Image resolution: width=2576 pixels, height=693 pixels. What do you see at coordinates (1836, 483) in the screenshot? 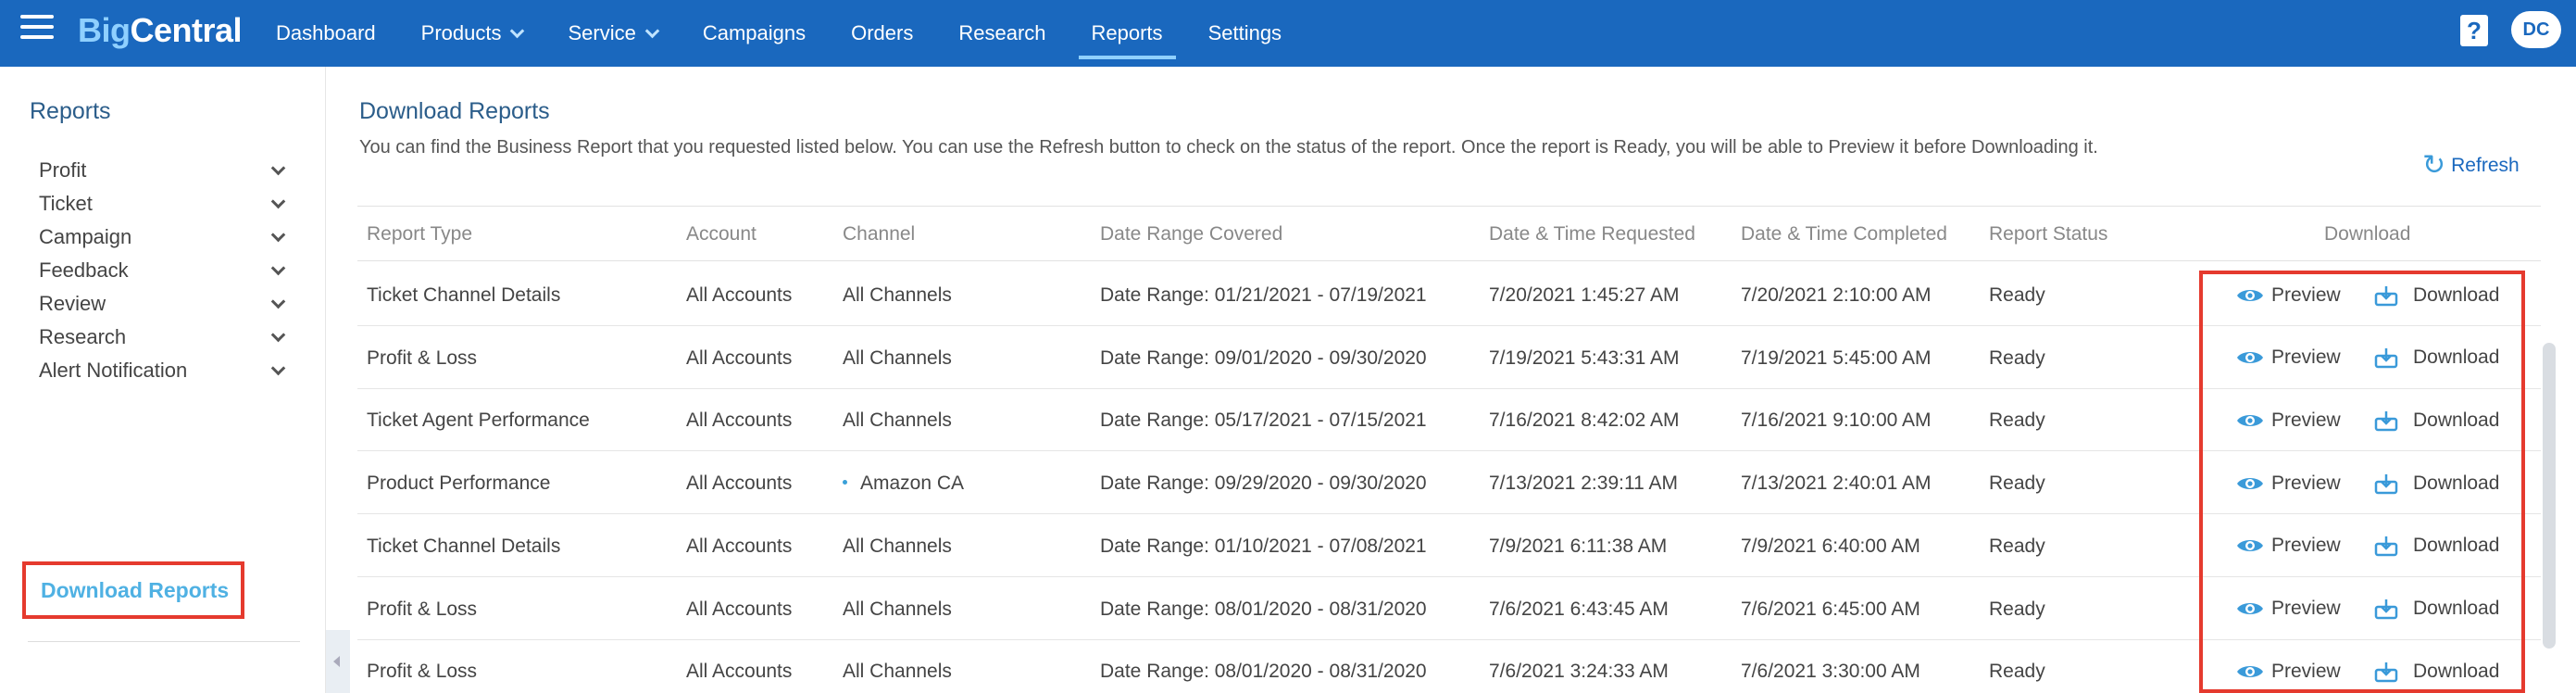
I see `cell-completed: 7/13/2021 2:40:01 AM` at bounding box center [1836, 483].